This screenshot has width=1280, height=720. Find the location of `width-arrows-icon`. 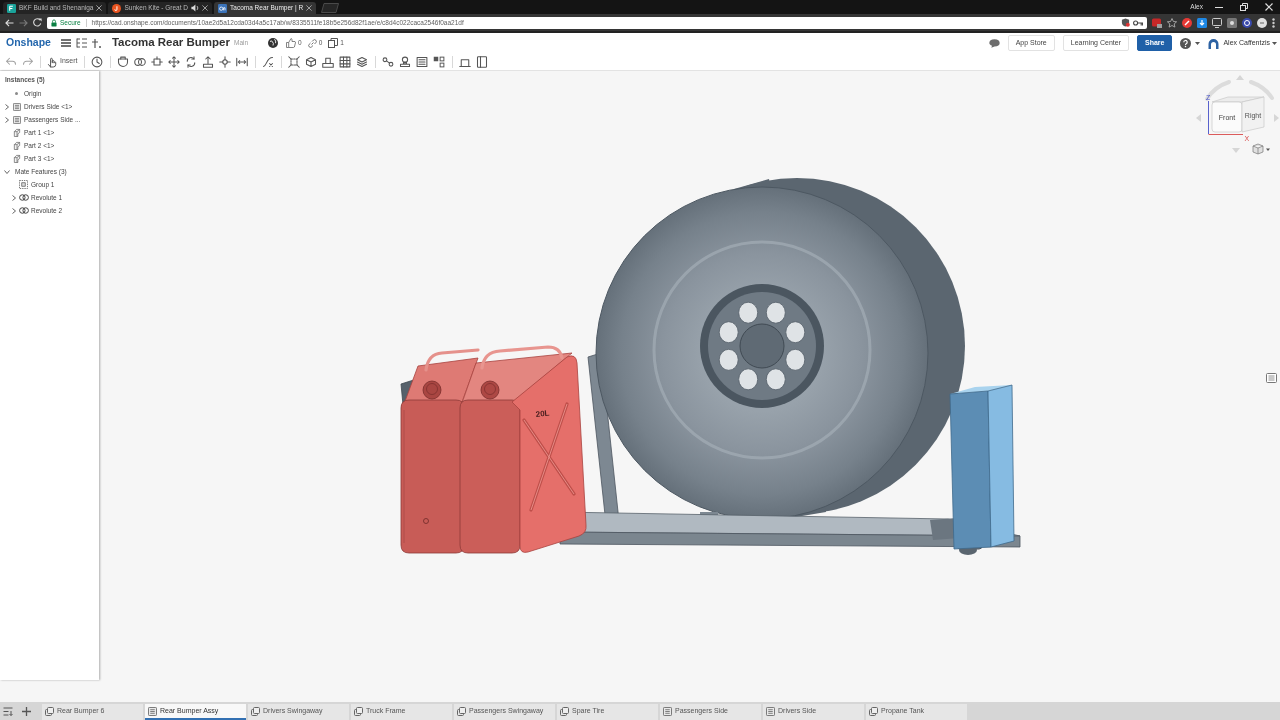

width-arrows-icon is located at coordinates (242, 61).